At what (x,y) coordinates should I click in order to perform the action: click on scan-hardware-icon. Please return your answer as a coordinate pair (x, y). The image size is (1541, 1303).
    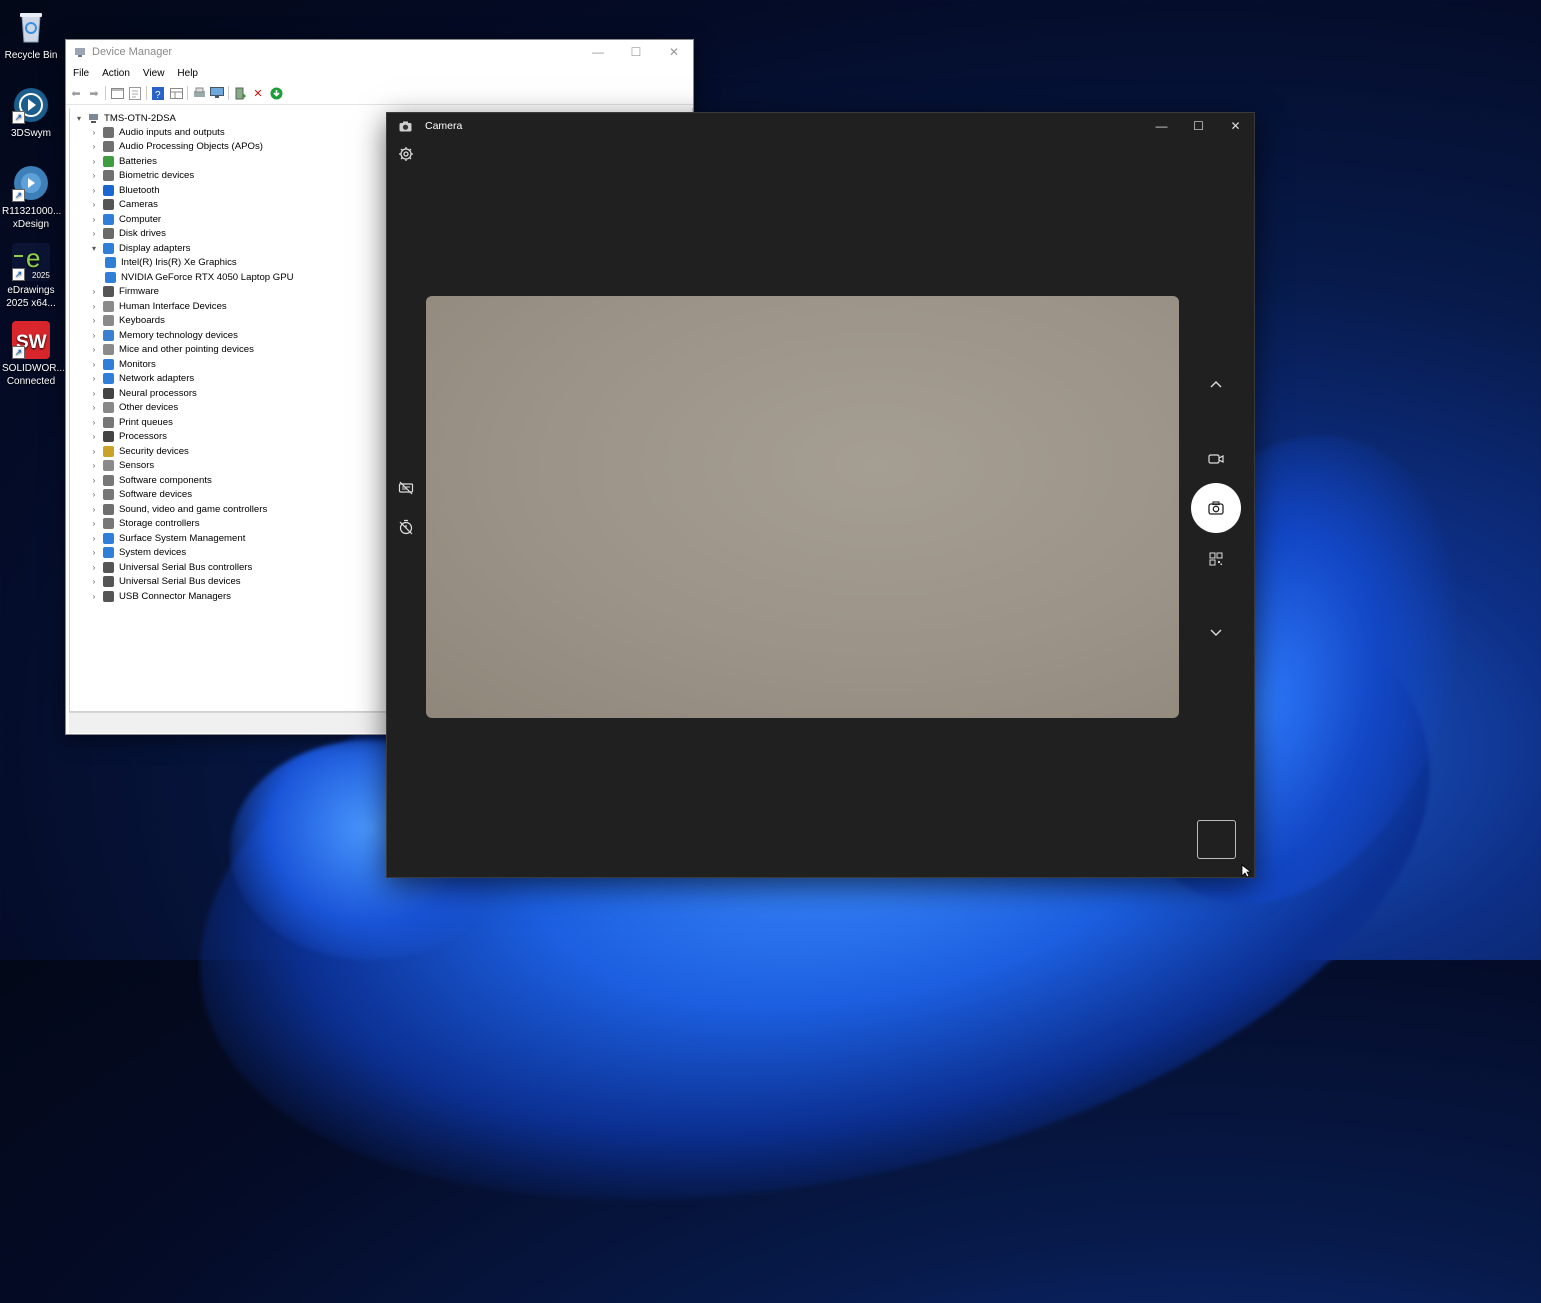
    Looking at the image, I should click on (217, 93).